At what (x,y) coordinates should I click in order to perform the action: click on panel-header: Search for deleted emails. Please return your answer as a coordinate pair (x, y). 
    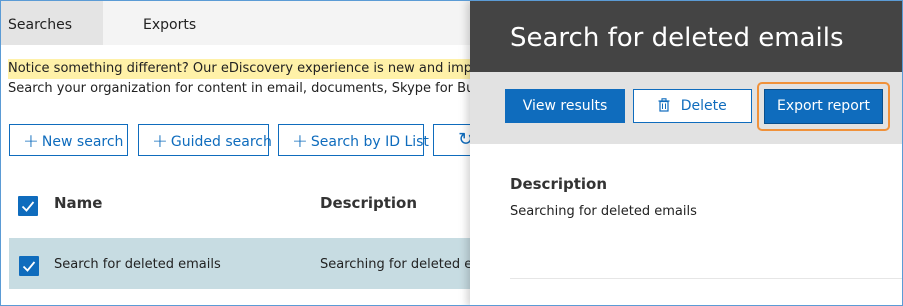
    Looking at the image, I should click on (686, 36).